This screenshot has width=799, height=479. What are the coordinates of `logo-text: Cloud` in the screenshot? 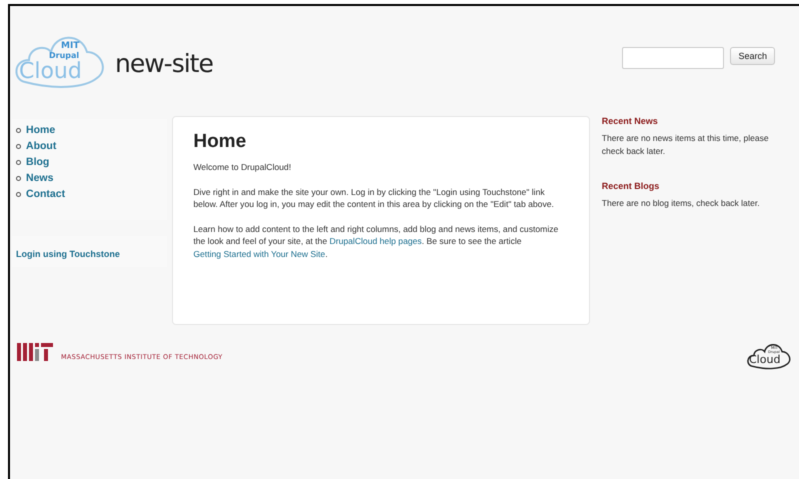 It's located at (50, 72).